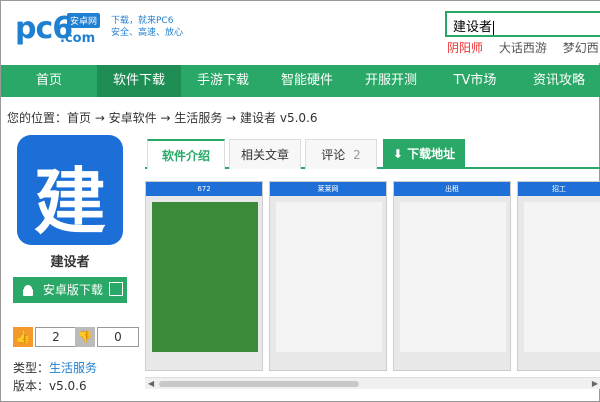 The height and width of the screenshot is (402, 600). Describe the element at coordinates (452, 189) in the screenshot. I see `screenshot-title: 出租` at that location.